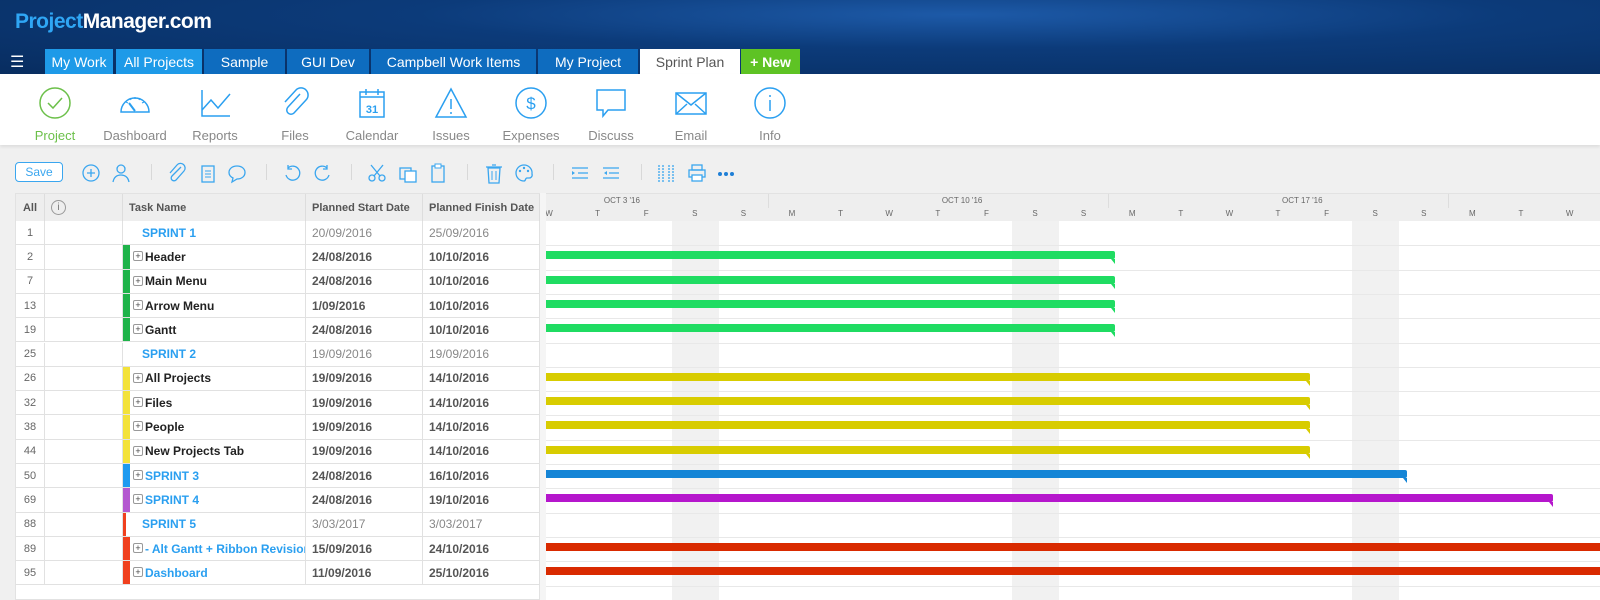 This screenshot has height=600, width=1600. What do you see at coordinates (39, 172) in the screenshot?
I see `save-button: Save` at bounding box center [39, 172].